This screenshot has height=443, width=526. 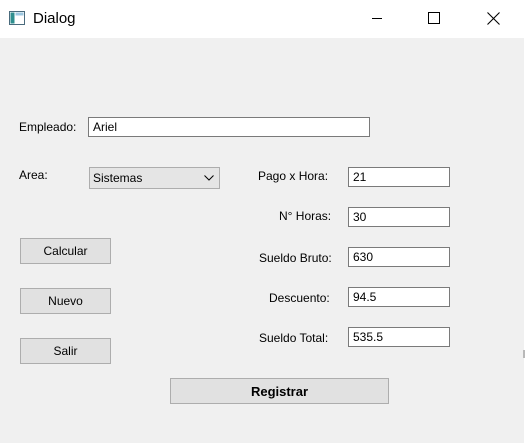 What do you see at coordinates (118, 178) in the screenshot?
I see `area-selected-value: Sistemas` at bounding box center [118, 178].